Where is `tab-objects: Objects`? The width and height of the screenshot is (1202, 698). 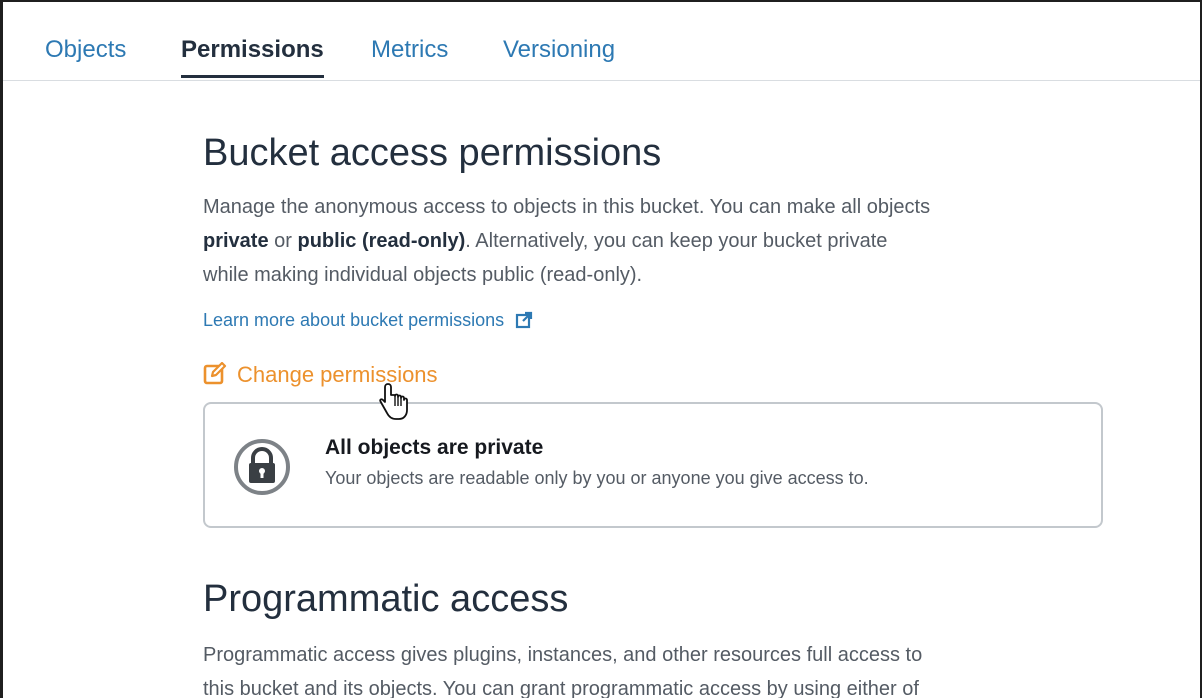
tab-objects: Objects is located at coordinates (85, 50).